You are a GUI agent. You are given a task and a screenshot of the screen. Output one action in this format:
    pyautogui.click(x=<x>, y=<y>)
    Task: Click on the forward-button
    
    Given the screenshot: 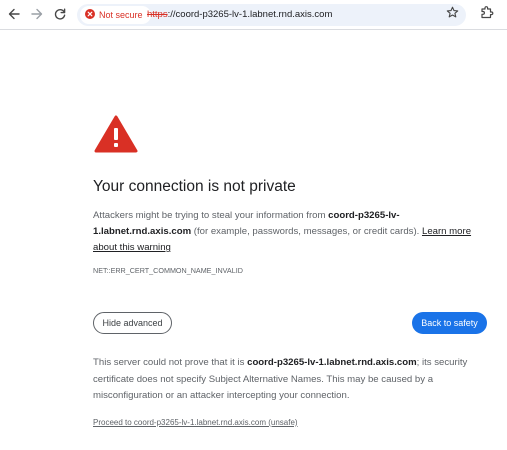 What is the action you would take?
    pyautogui.click(x=37, y=14)
    